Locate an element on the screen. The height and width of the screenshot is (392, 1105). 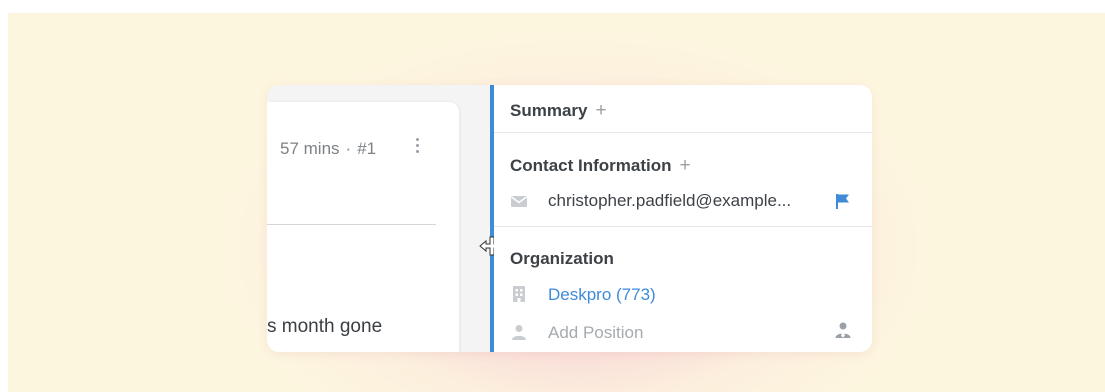
summary-section-title: Summary + is located at coordinates (558, 111).